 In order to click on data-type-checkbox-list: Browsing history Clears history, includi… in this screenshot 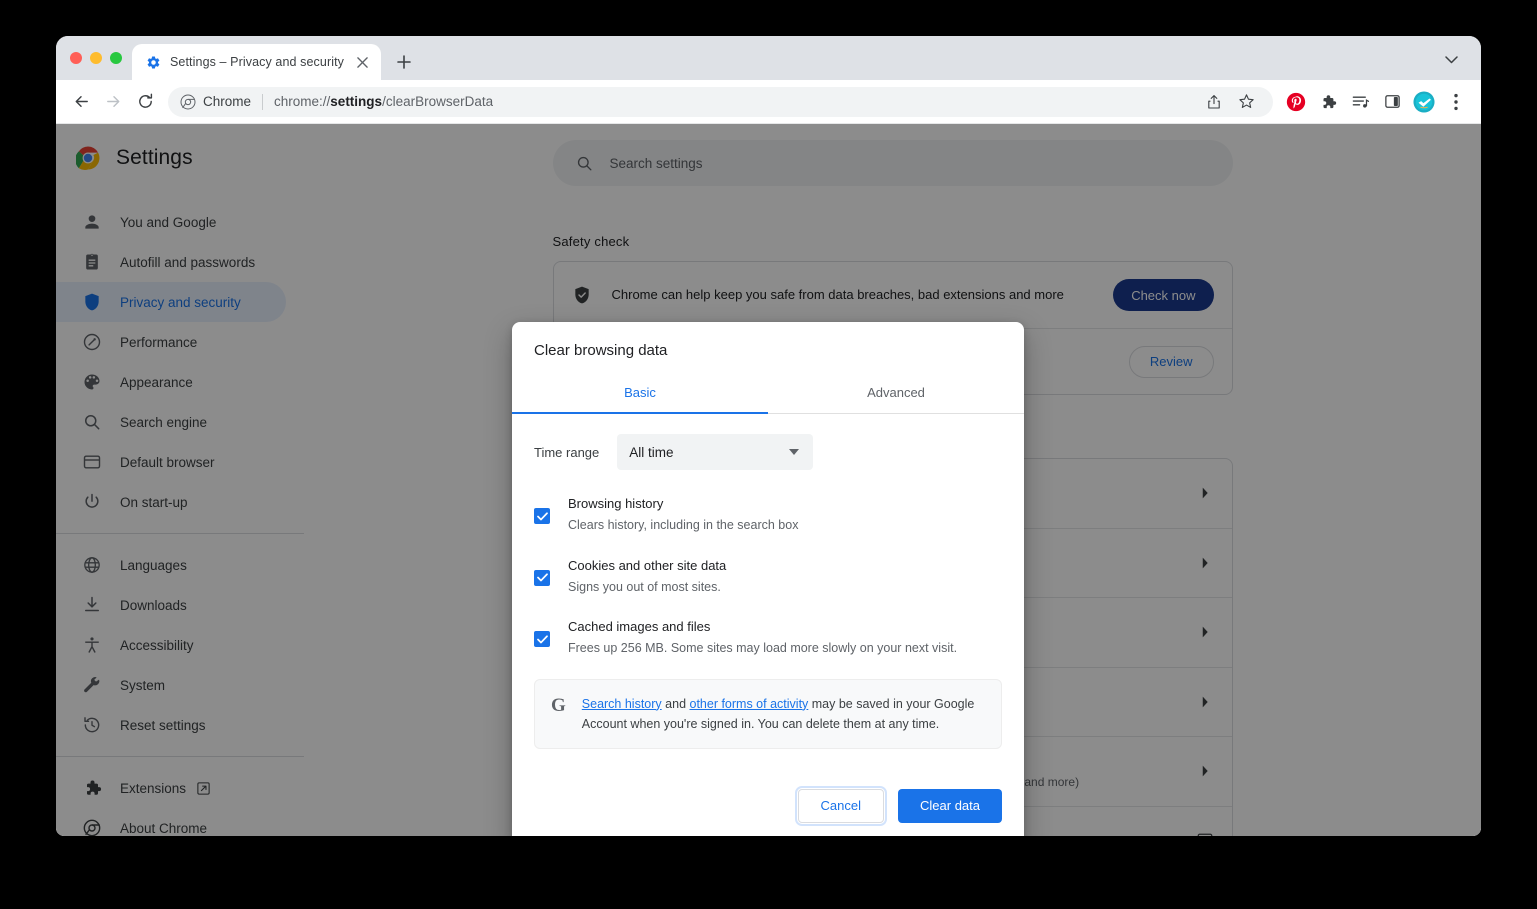, I will do `click(768, 576)`.